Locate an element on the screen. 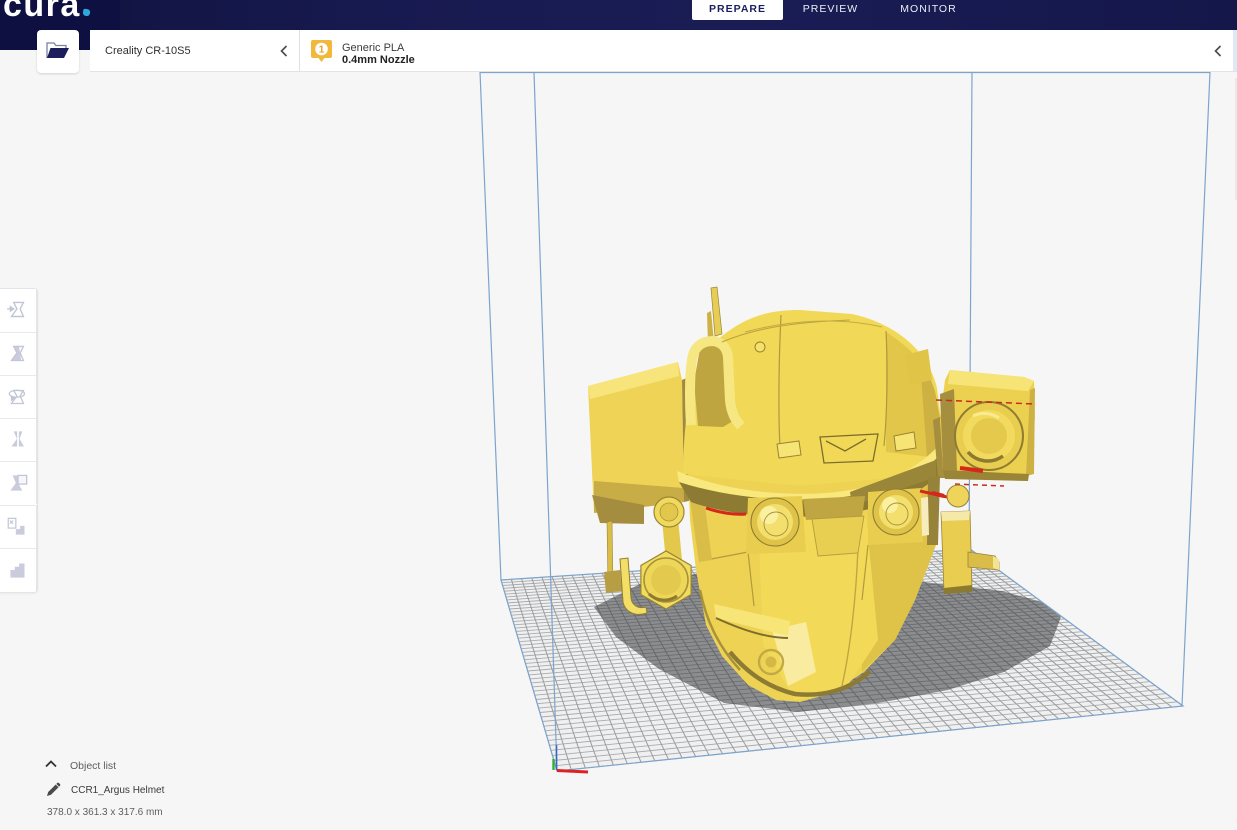 The width and height of the screenshot is (1237, 830). svg-text: 1 is located at coordinates (322, 50).